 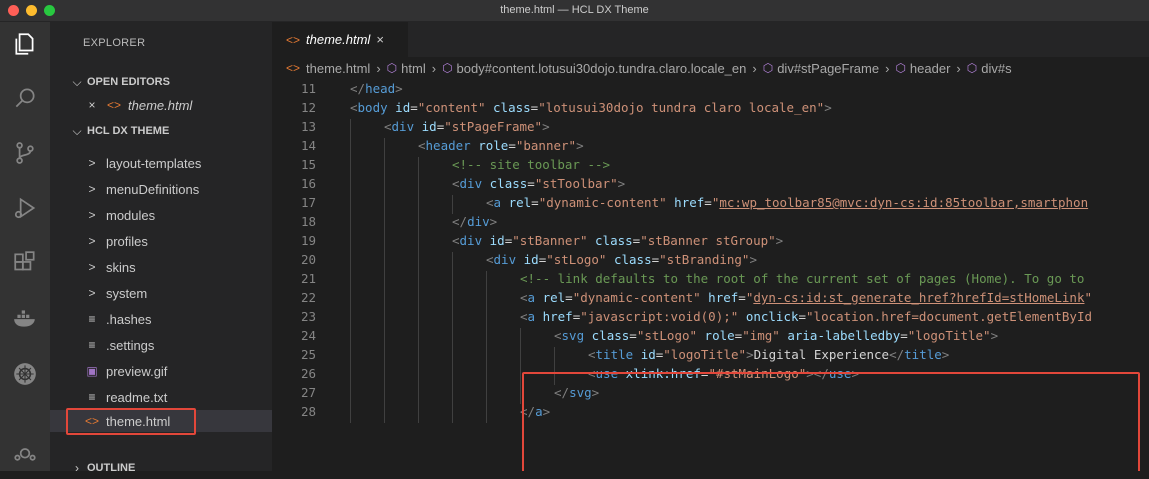 I want to click on breadcrumb-item: div#s, so click(x=996, y=68).